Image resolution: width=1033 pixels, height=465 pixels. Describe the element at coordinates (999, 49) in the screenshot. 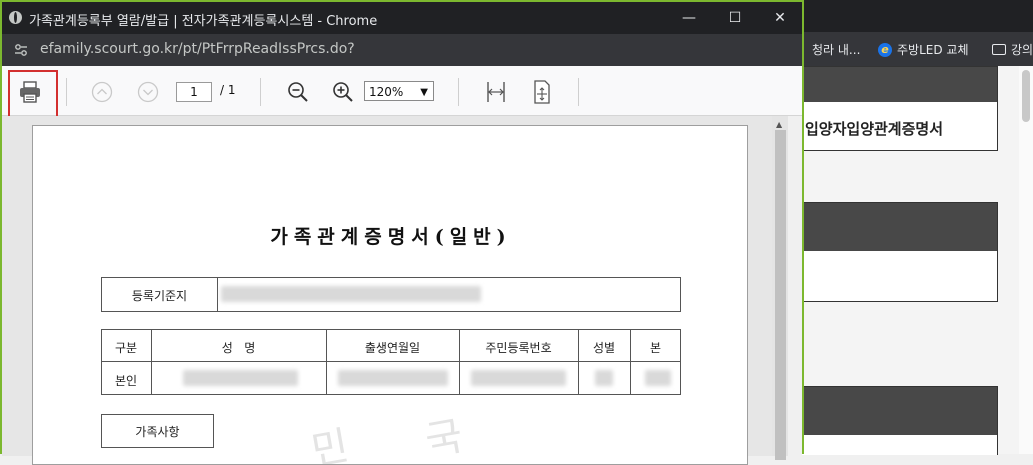

I see `folder-icon` at that location.